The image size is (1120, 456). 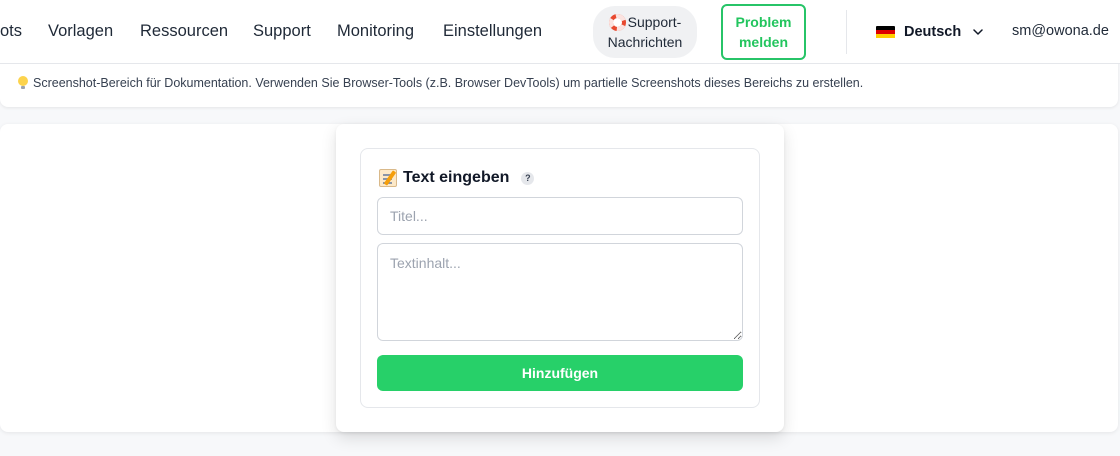 What do you see at coordinates (846, 32) in the screenshot?
I see `nav-divider` at bounding box center [846, 32].